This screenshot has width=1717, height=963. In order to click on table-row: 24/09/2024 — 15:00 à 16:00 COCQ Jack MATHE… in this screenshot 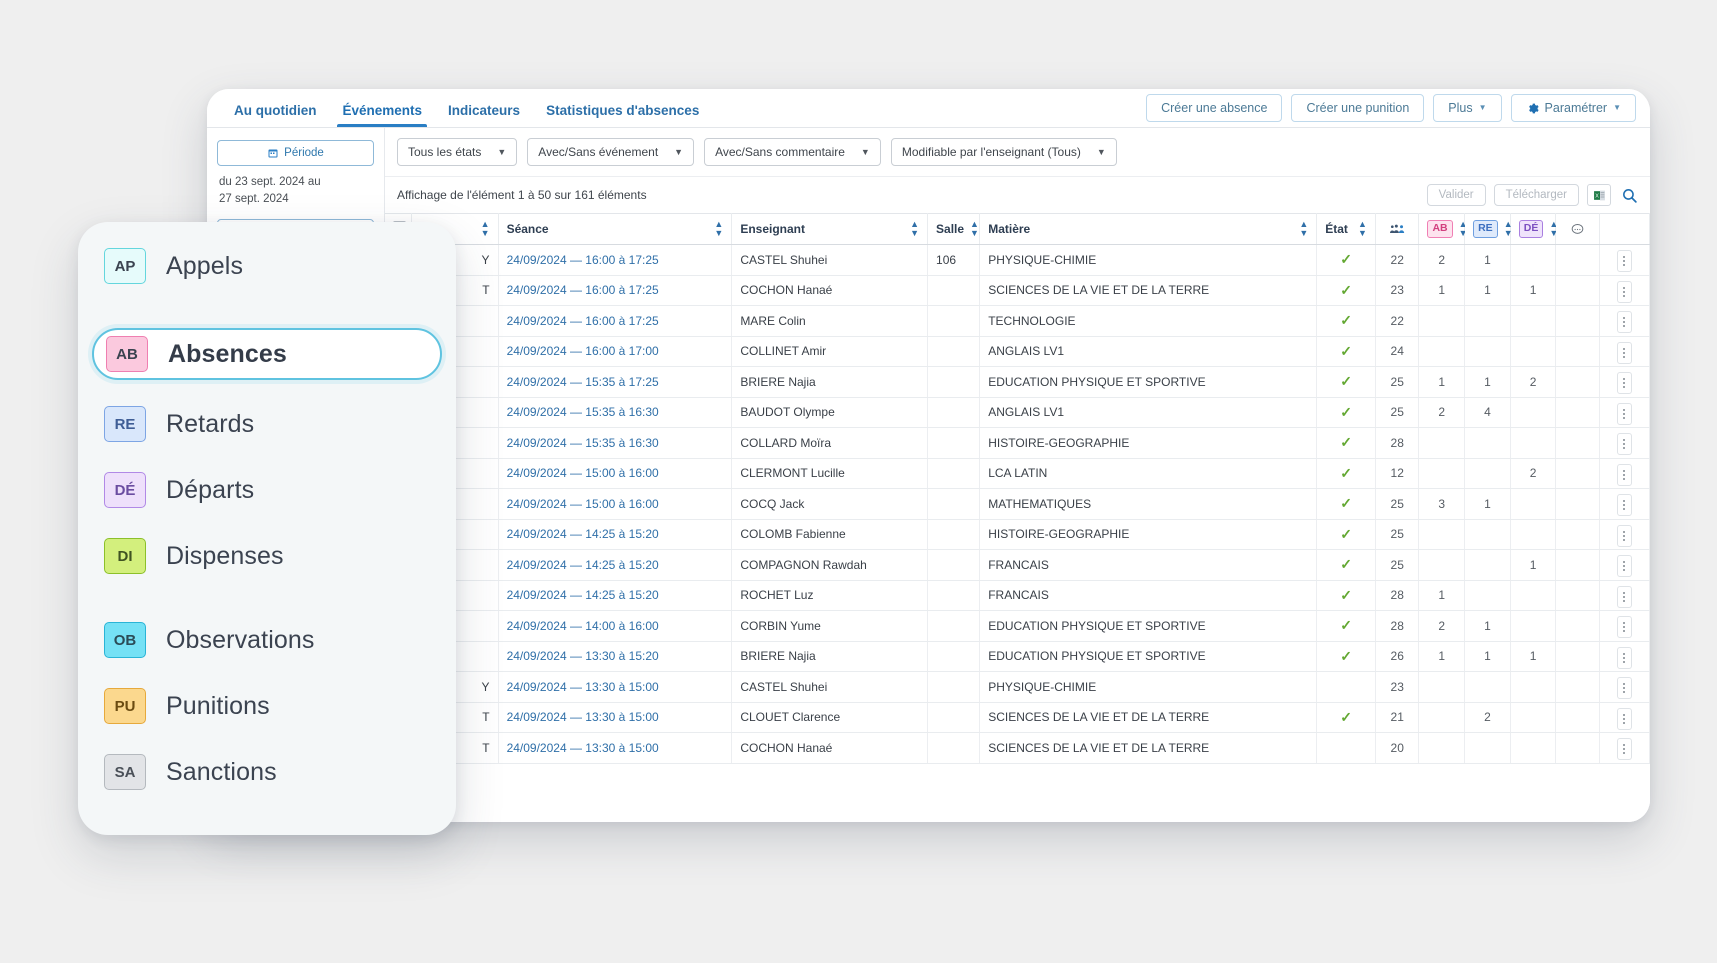, I will do `click(1017, 504)`.